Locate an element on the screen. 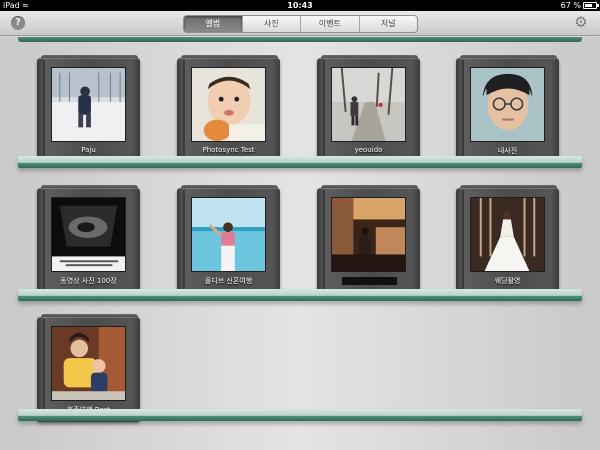 Image resolution: width=600 pixels, height=450 pixels. album-title: 내사진 is located at coordinates (507, 151).